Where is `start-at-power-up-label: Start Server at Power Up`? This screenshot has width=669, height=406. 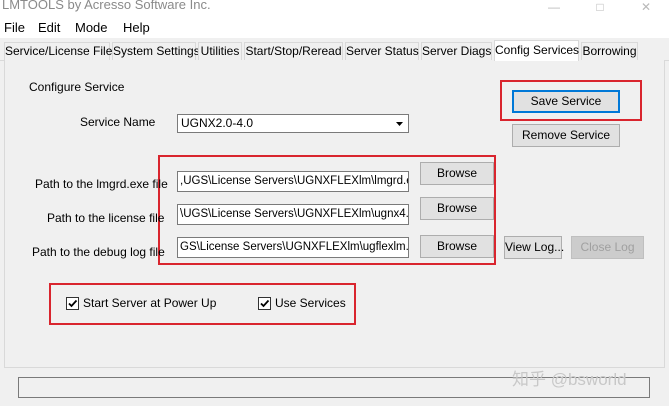 start-at-power-up-label: Start Server at Power Up is located at coordinates (150, 303).